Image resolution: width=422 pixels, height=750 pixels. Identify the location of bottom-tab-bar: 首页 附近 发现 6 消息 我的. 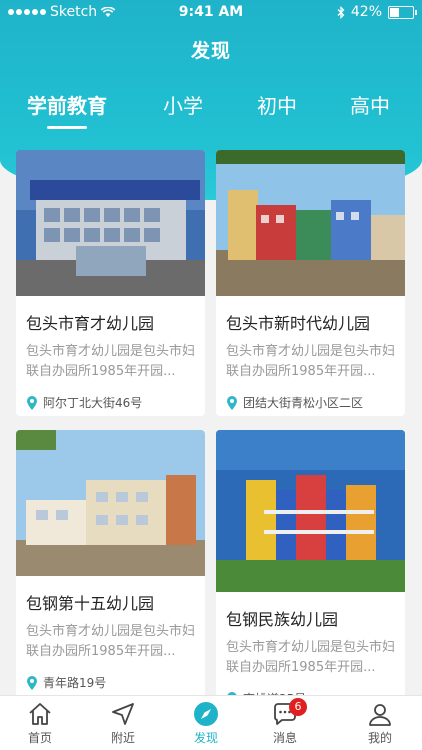
(211, 722).